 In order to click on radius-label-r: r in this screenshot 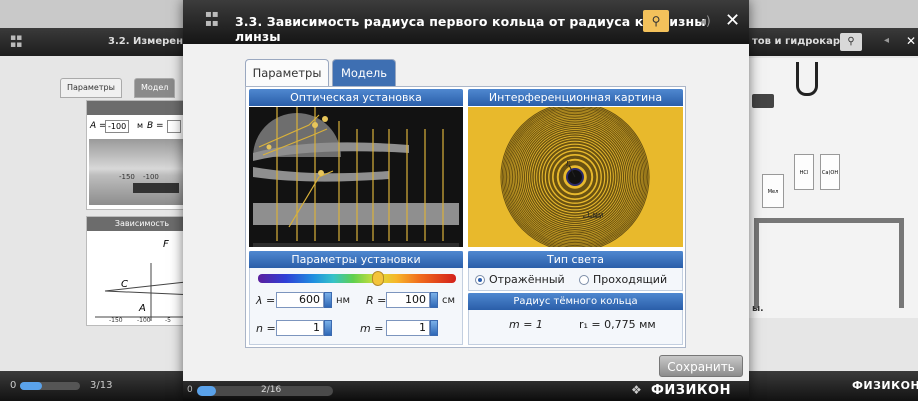, I will do `click(568, 164)`.